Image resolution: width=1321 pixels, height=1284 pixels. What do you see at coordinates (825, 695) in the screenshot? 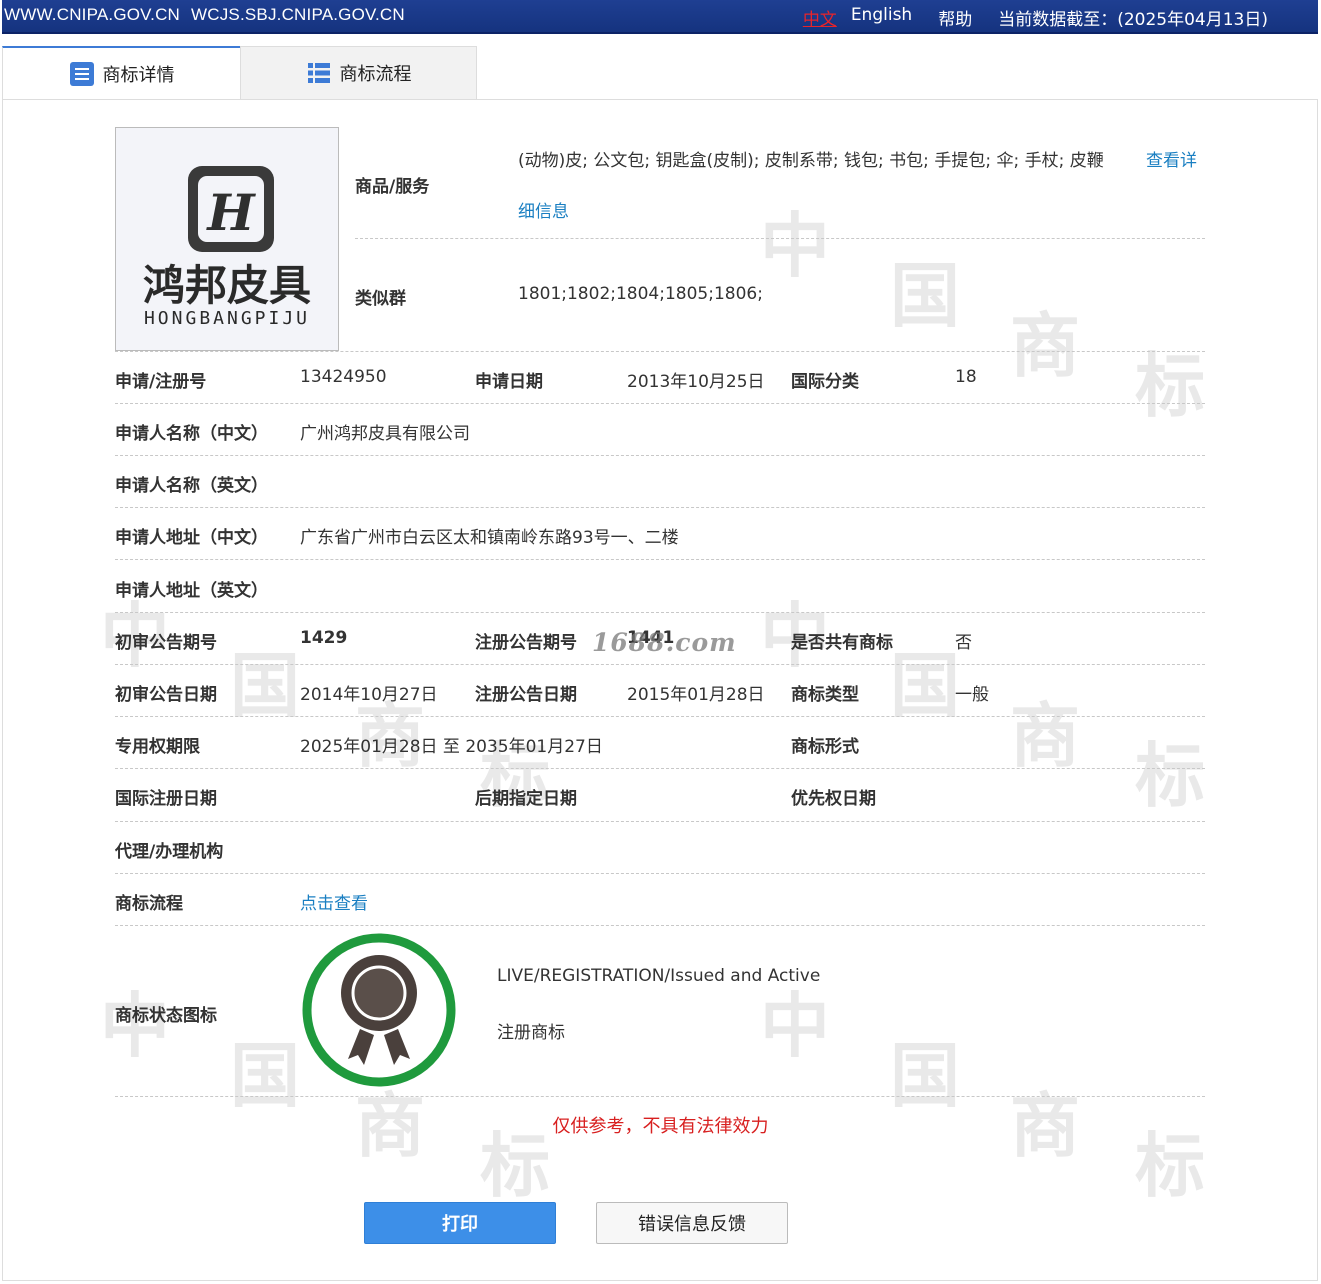
I see `mark-type-label: 商标类型` at bounding box center [825, 695].